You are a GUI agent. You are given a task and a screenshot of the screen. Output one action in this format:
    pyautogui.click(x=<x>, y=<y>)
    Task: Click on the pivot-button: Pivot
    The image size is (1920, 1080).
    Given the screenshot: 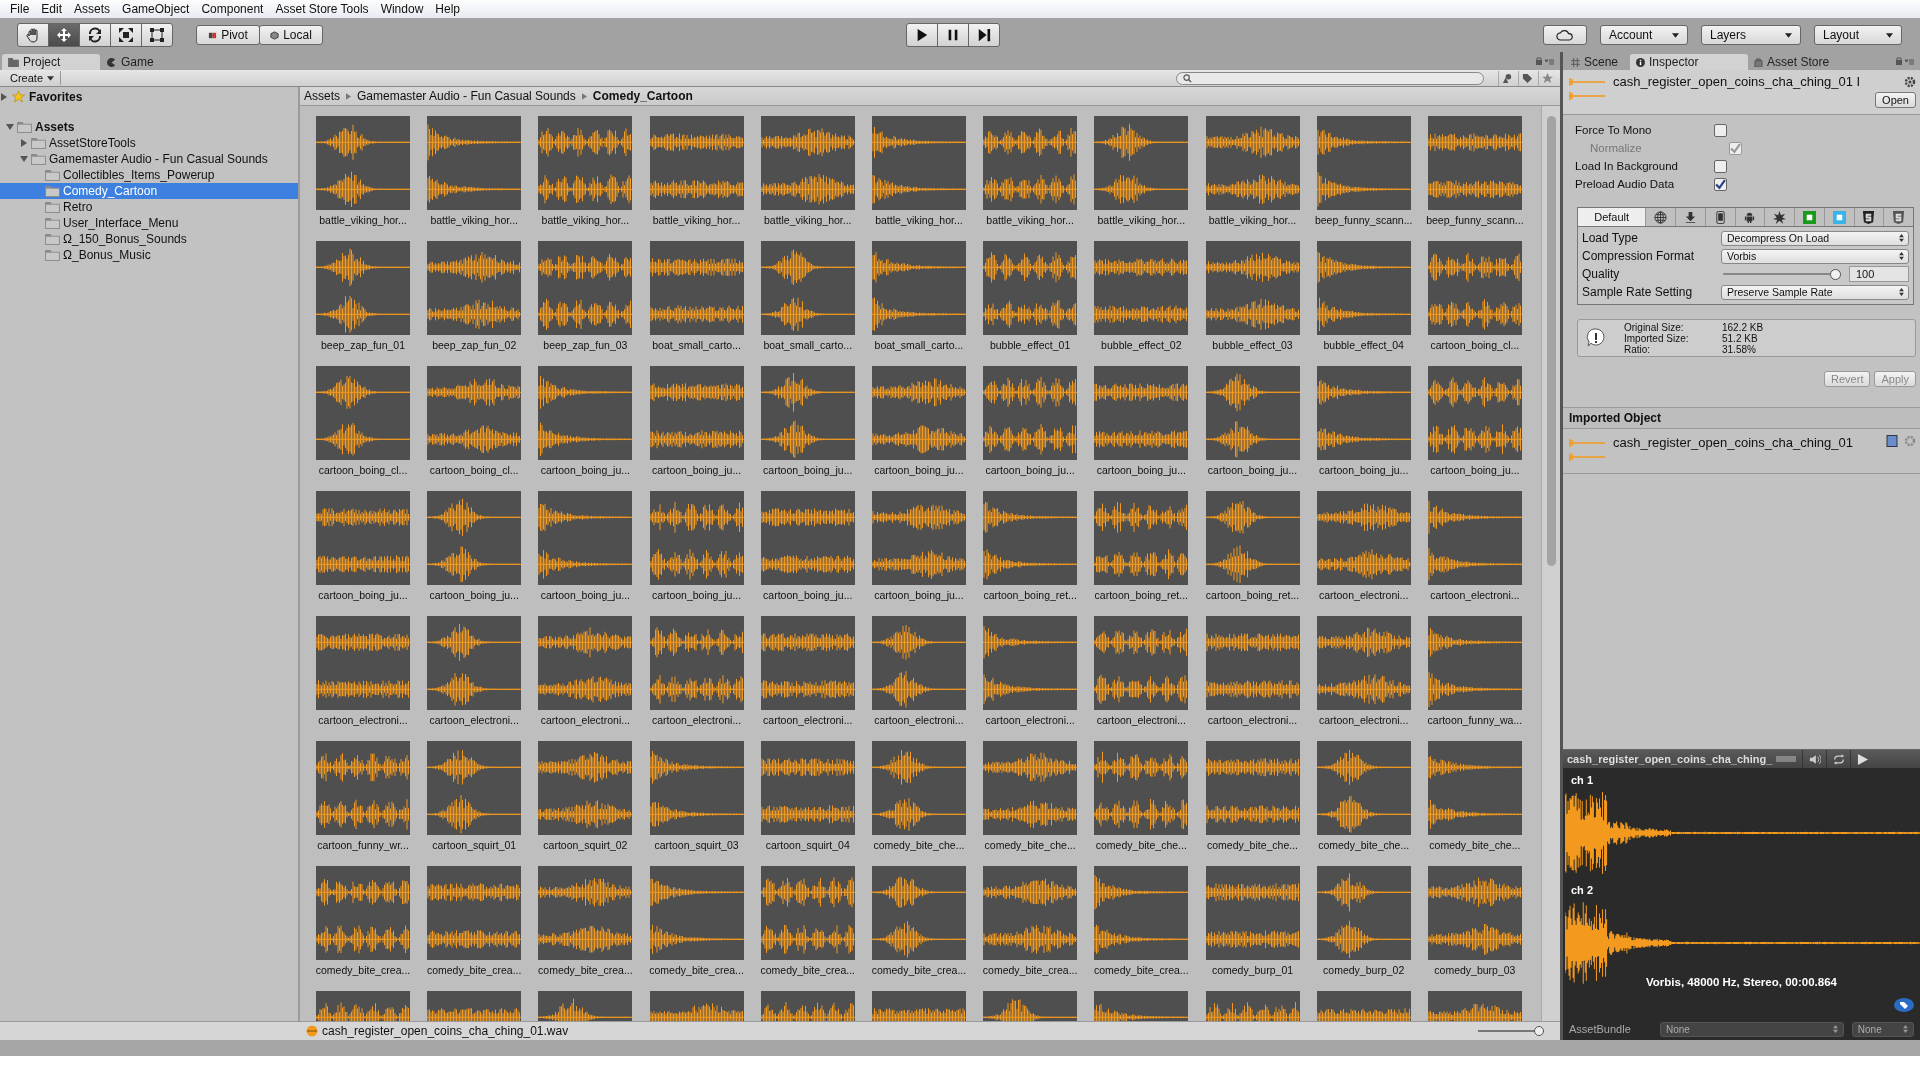 What is the action you would take?
    pyautogui.click(x=228, y=35)
    